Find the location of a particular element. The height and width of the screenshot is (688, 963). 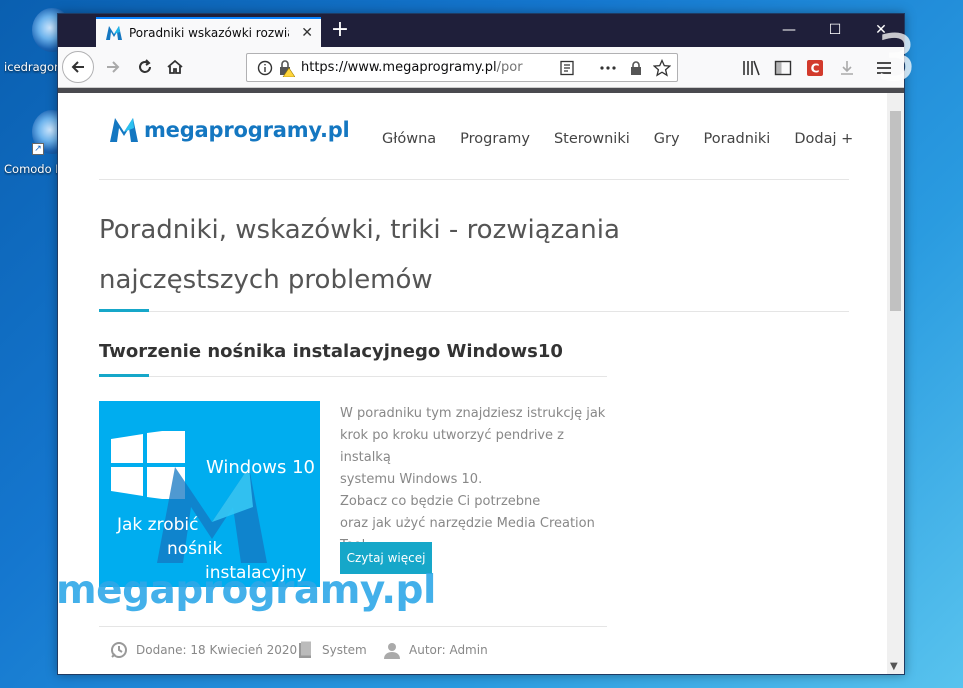

title-bar: Poradniki wskazówki rozwiązan ✕ + — ☐ ✕ is located at coordinates (481, 30).